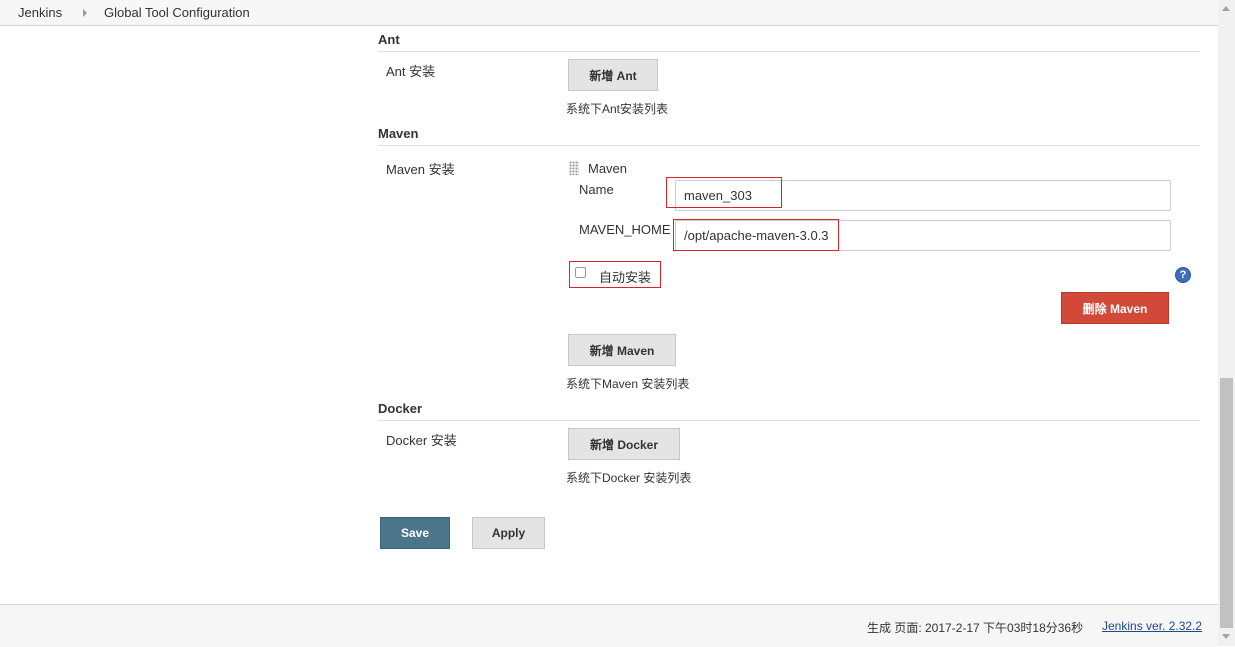  I want to click on docker-section-divider, so click(789, 420).